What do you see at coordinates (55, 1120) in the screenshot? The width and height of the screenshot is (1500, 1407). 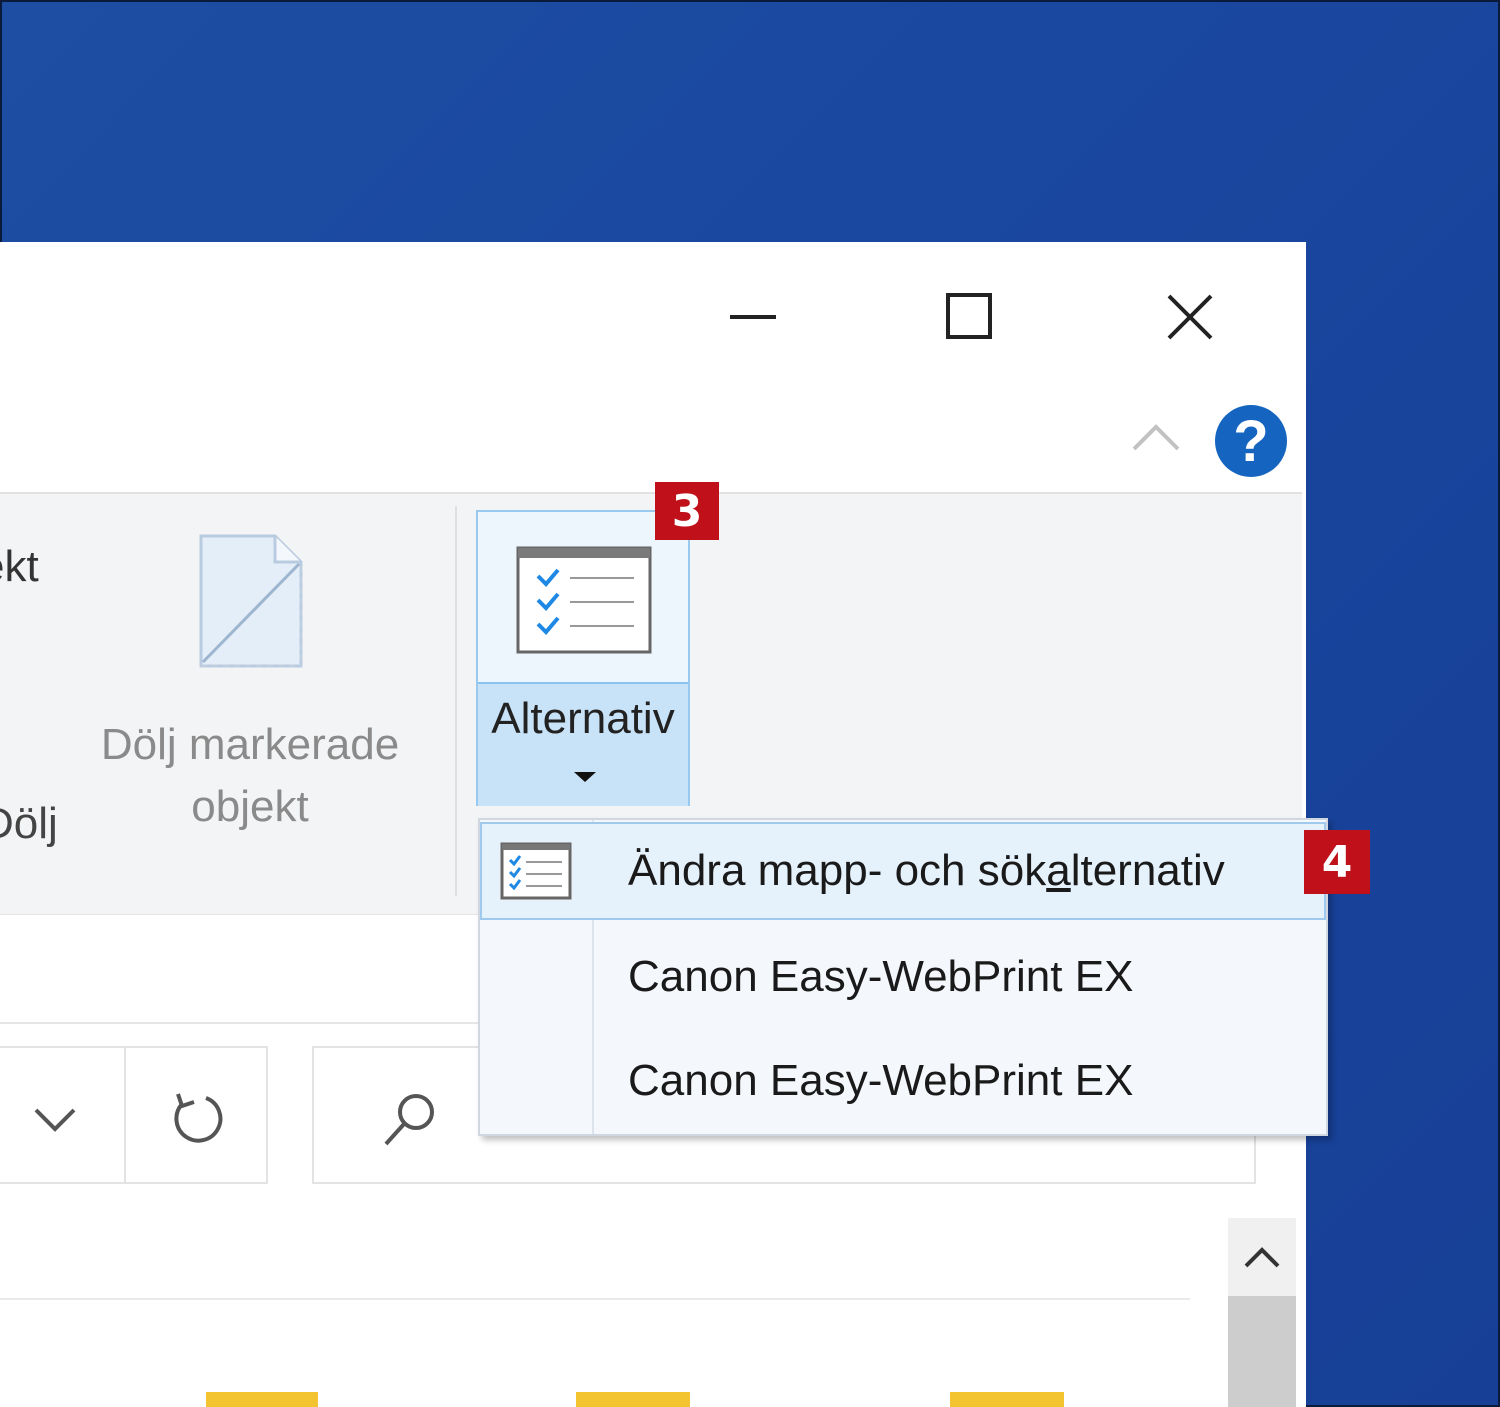 I see `chevron-down-icon` at bounding box center [55, 1120].